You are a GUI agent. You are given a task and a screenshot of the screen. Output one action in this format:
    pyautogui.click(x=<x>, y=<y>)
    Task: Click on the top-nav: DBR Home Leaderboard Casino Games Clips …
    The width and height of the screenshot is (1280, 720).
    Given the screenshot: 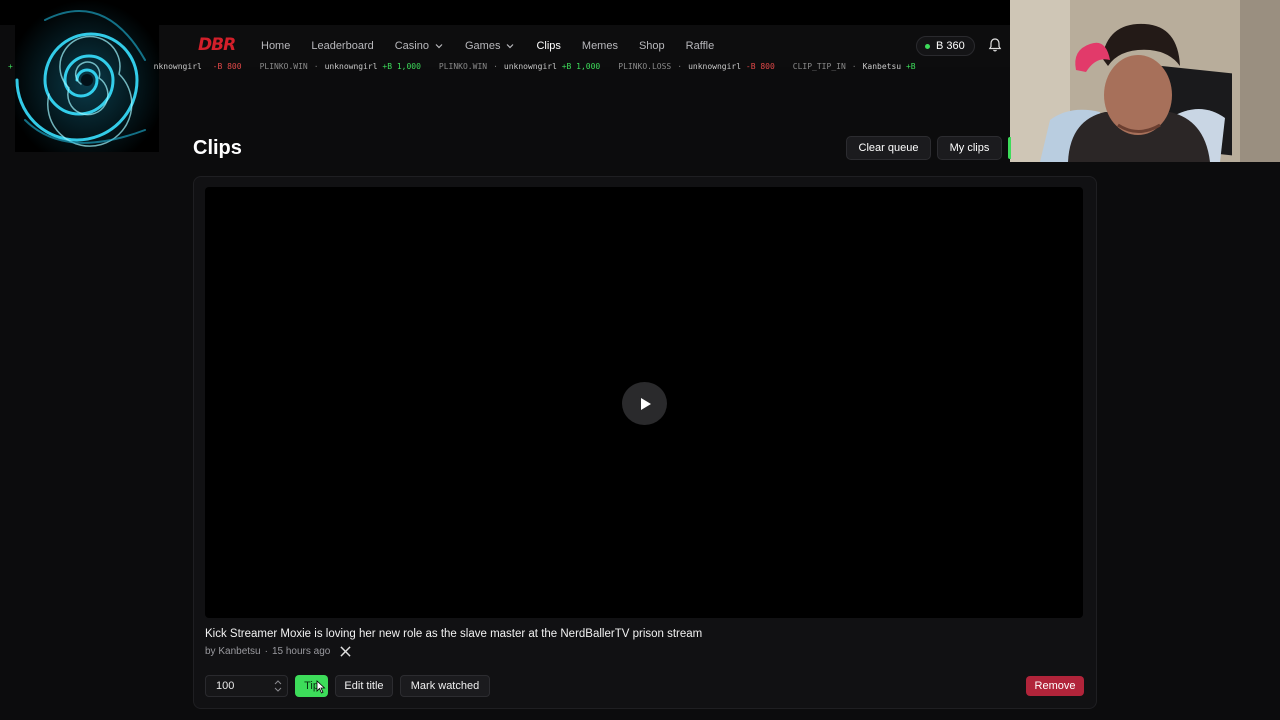 What is the action you would take?
    pyautogui.click(x=585, y=46)
    